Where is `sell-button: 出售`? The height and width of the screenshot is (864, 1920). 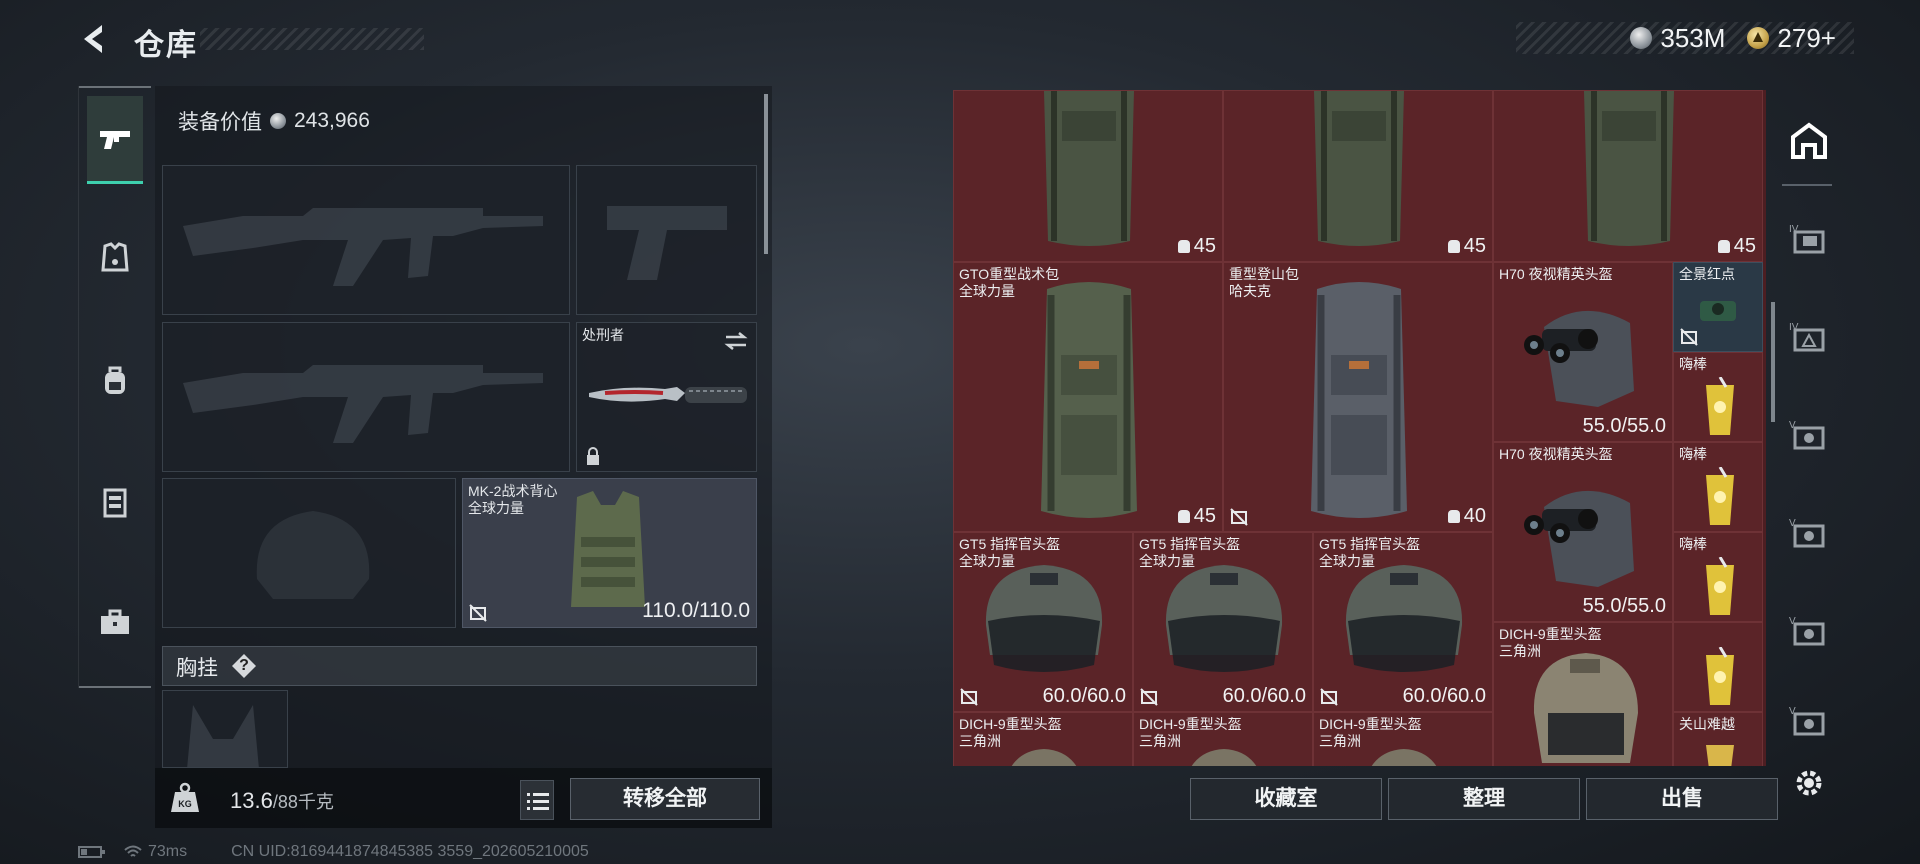
sell-button: 出售 is located at coordinates (1682, 799).